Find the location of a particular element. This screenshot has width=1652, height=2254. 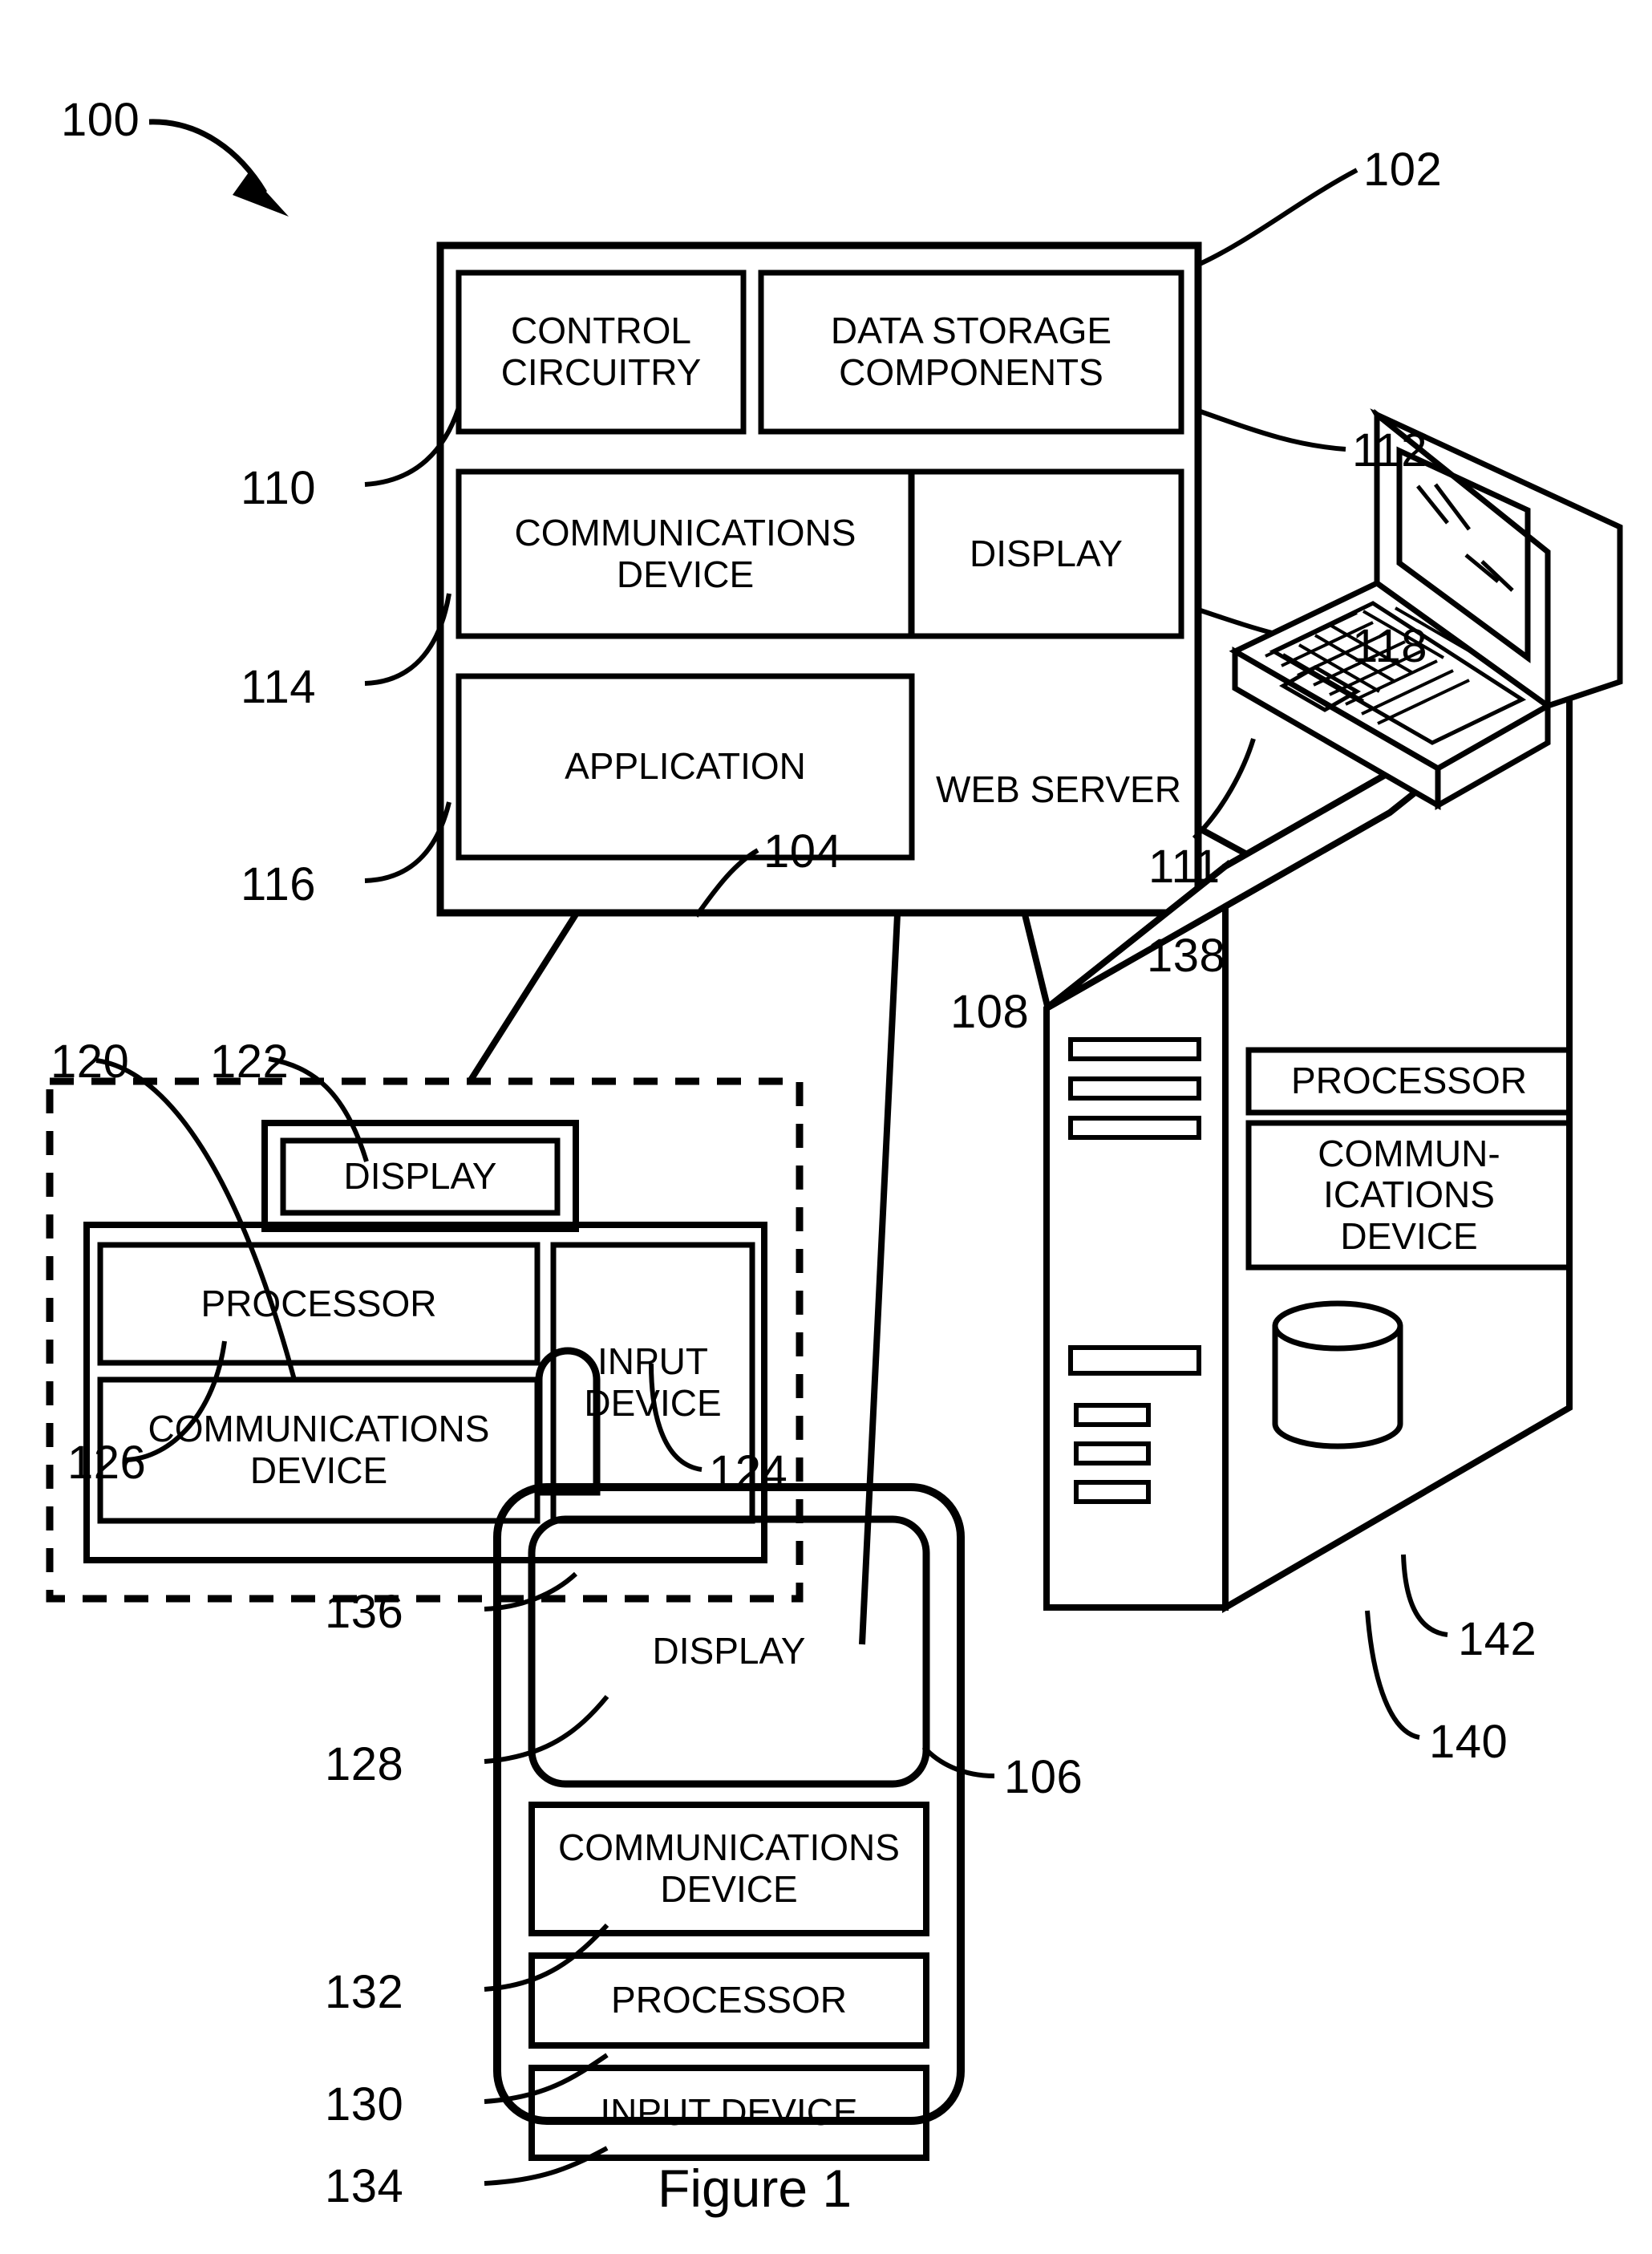

ref-140: 140 is located at coordinates (1468, 1742).